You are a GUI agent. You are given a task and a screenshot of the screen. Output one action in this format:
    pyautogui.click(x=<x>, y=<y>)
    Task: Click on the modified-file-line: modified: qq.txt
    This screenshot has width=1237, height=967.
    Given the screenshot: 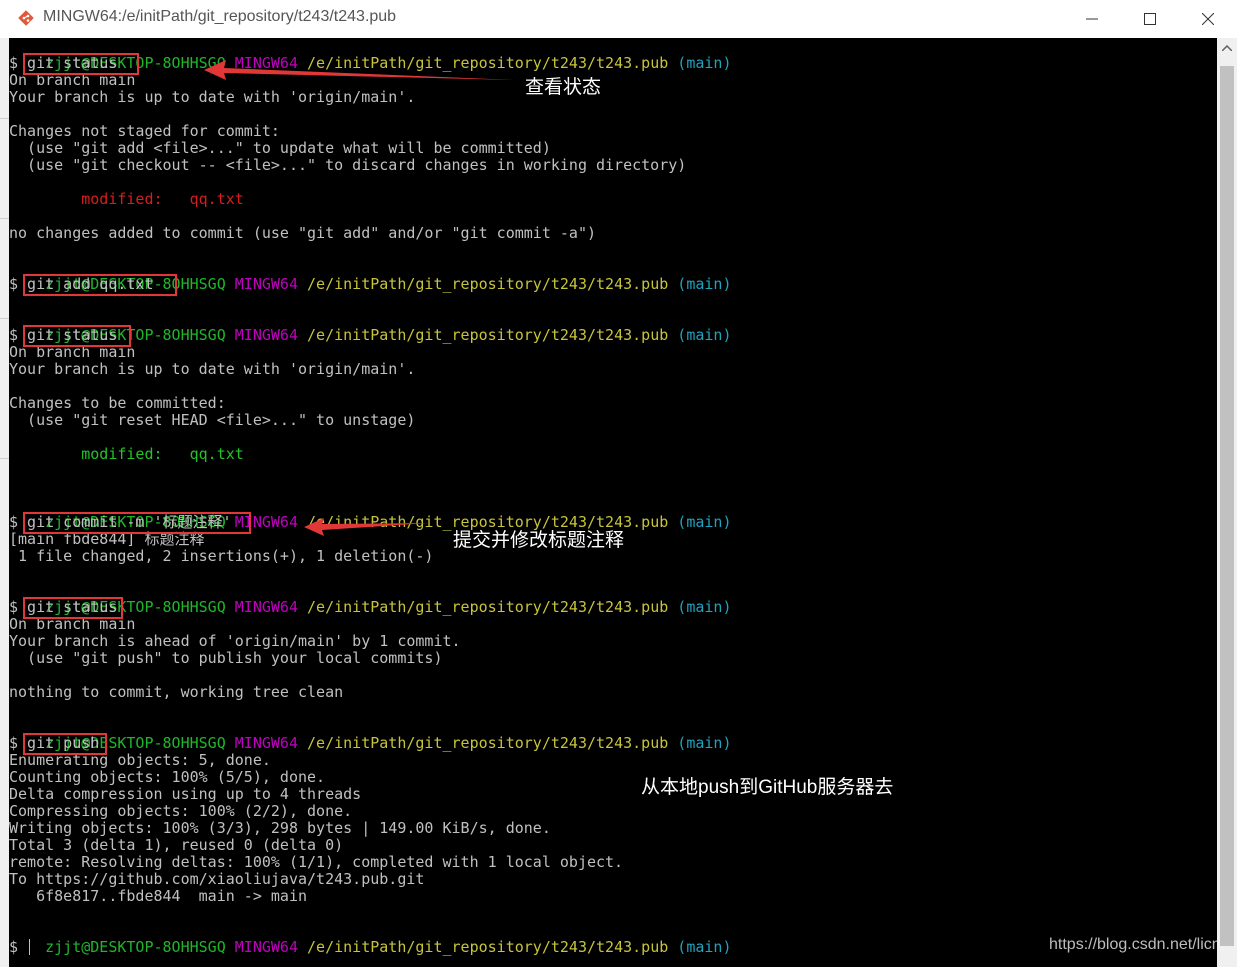 What is the action you would take?
    pyautogui.click(x=126, y=199)
    